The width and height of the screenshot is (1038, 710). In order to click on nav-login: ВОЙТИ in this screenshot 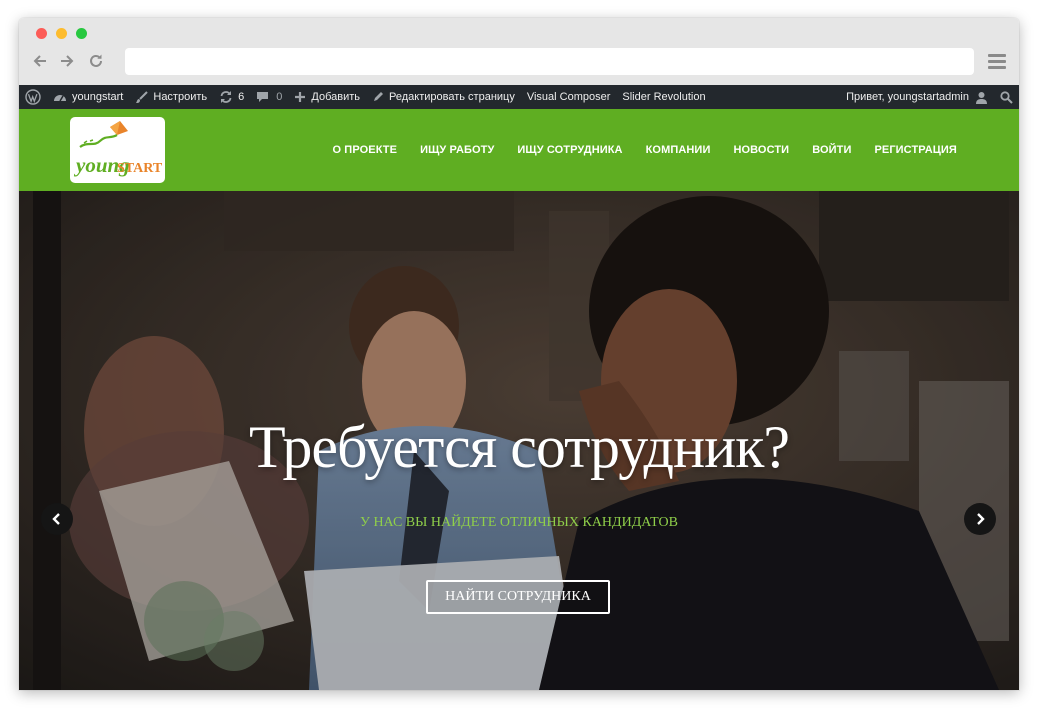, I will do `click(832, 150)`.